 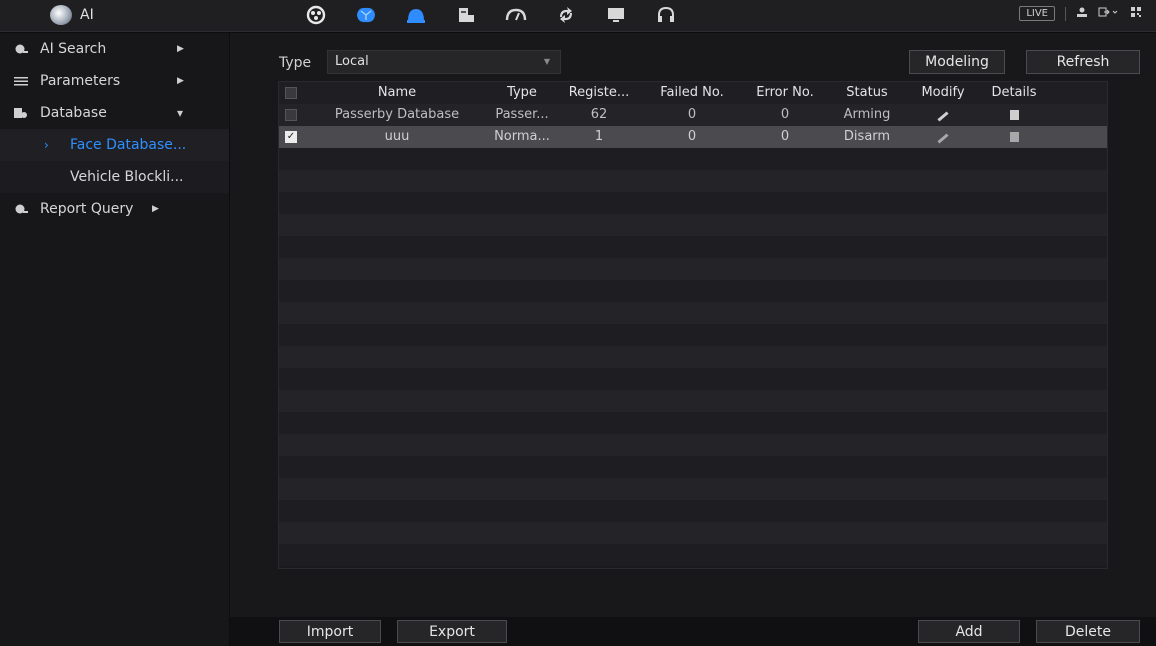 What do you see at coordinates (21, 113) in the screenshot?
I see `database-icon` at bounding box center [21, 113].